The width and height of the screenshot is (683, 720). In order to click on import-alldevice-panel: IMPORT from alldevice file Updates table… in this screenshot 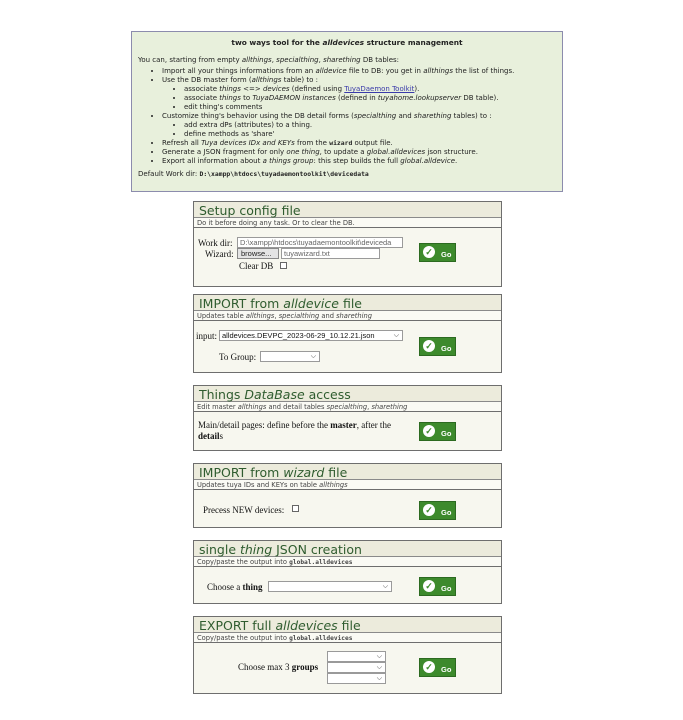, I will do `click(347, 333)`.